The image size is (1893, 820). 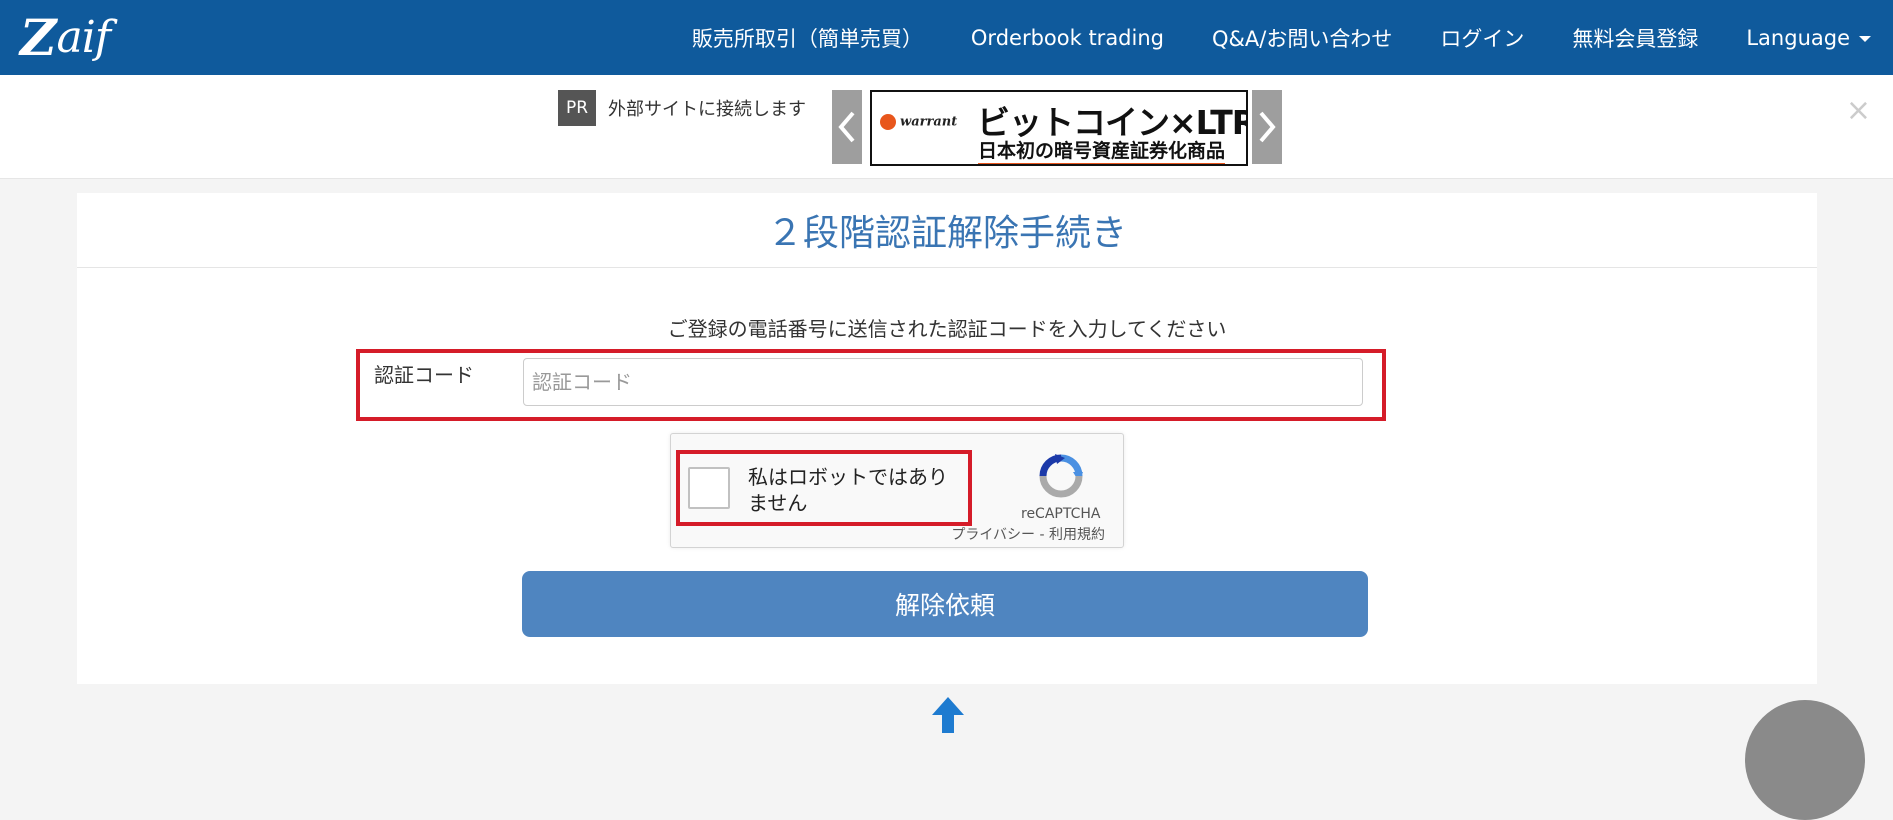 What do you see at coordinates (929, 122) in the screenshot?
I see `warrant-brand-text: warrant` at bounding box center [929, 122].